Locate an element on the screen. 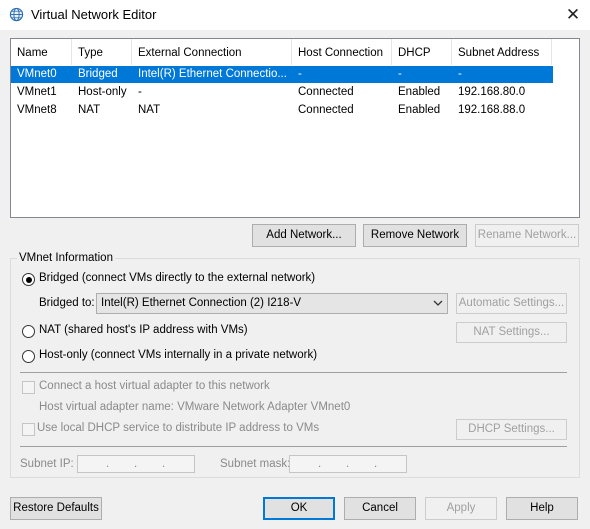  bridged-radio is located at coordinates (28, 279).